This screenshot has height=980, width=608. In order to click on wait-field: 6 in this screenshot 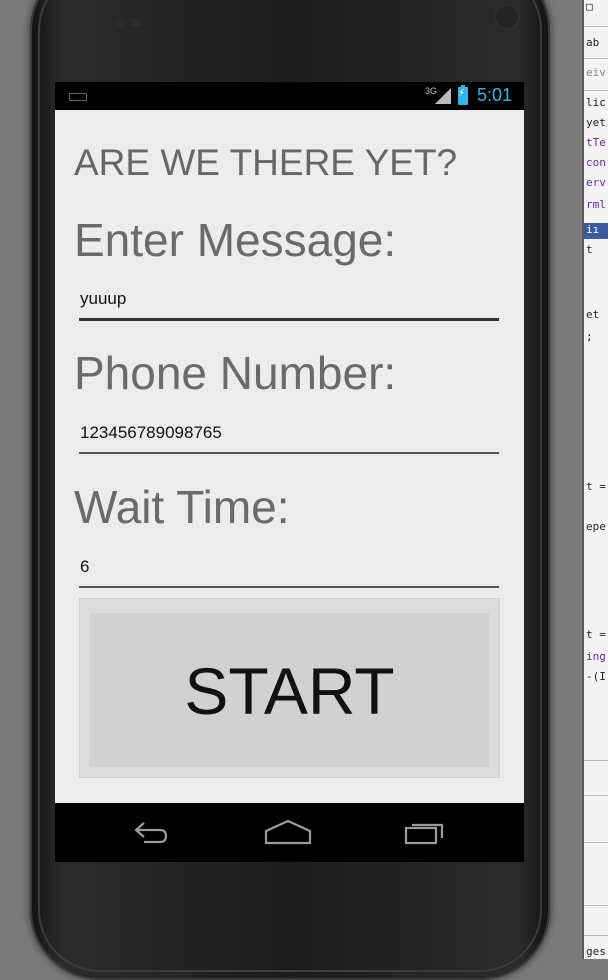, I will do `click(289, 569)`.